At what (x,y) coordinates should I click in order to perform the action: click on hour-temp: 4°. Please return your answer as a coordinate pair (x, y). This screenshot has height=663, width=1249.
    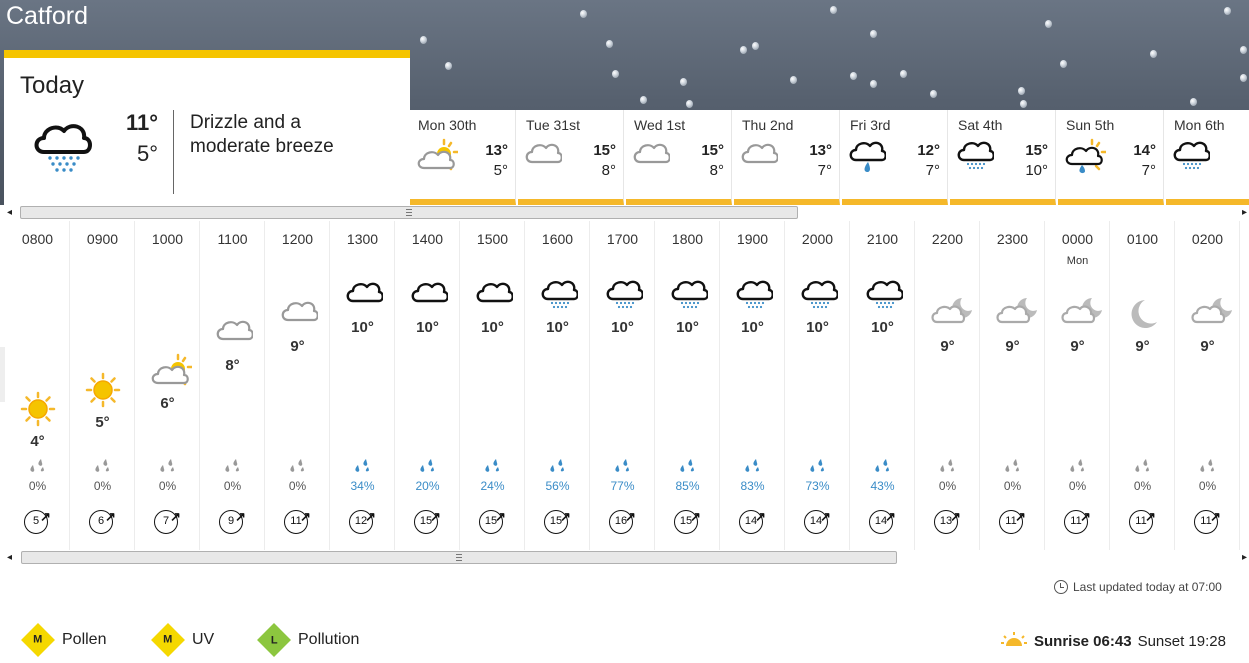
    Looking at the image, I should click on (37, 441).